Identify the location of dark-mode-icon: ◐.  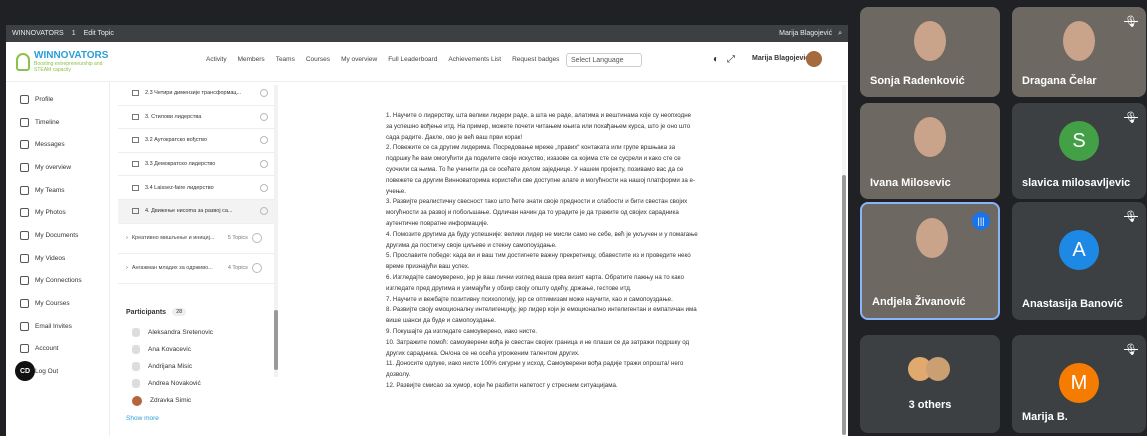
(716, 59).